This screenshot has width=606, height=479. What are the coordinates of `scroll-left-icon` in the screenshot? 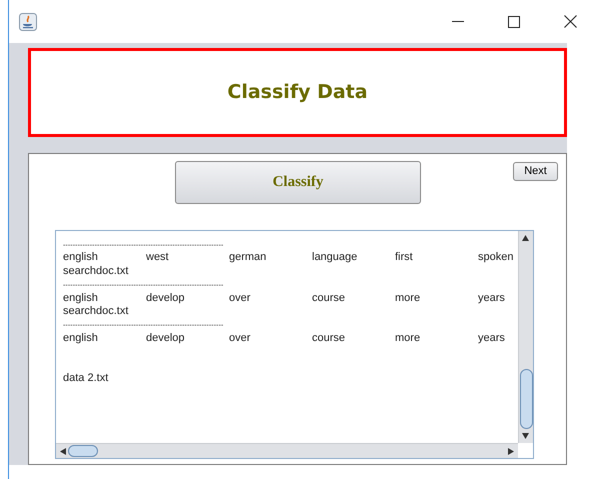 It's located at (63, 451).